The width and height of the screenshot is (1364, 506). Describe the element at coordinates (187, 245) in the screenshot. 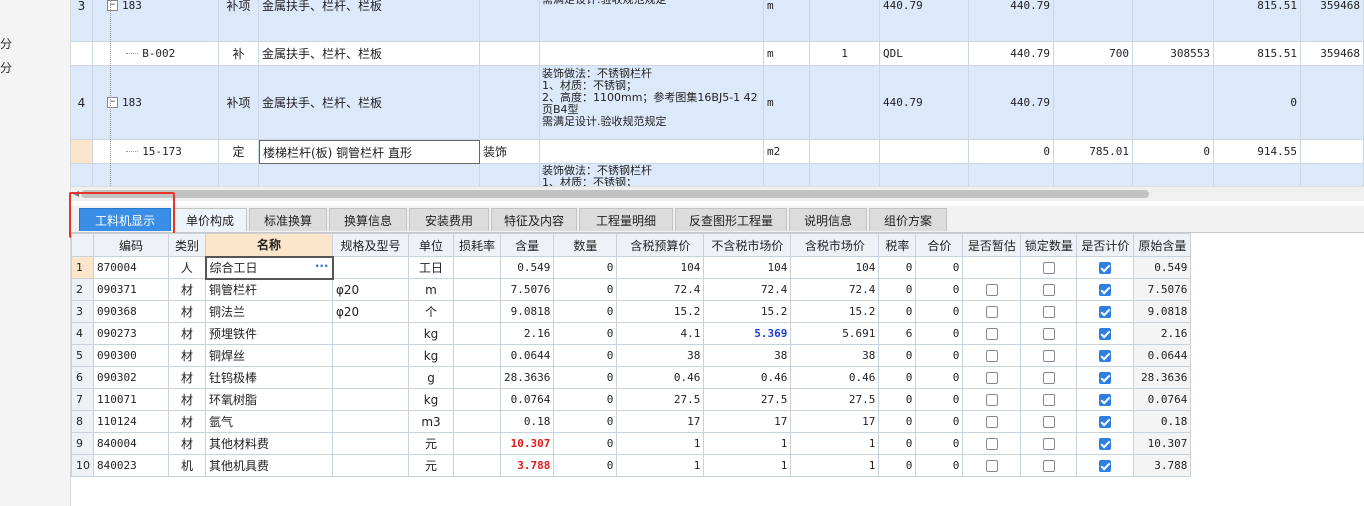

I see `column-header: 类别` at that location.